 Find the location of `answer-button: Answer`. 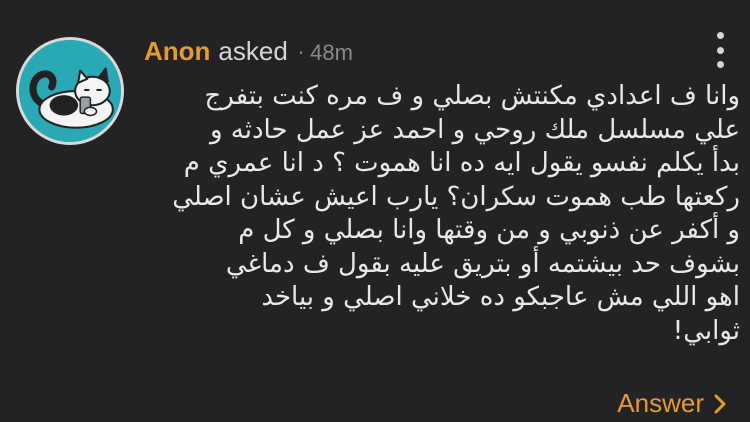

answer-button: Answer is located at coordinates (671, 403).